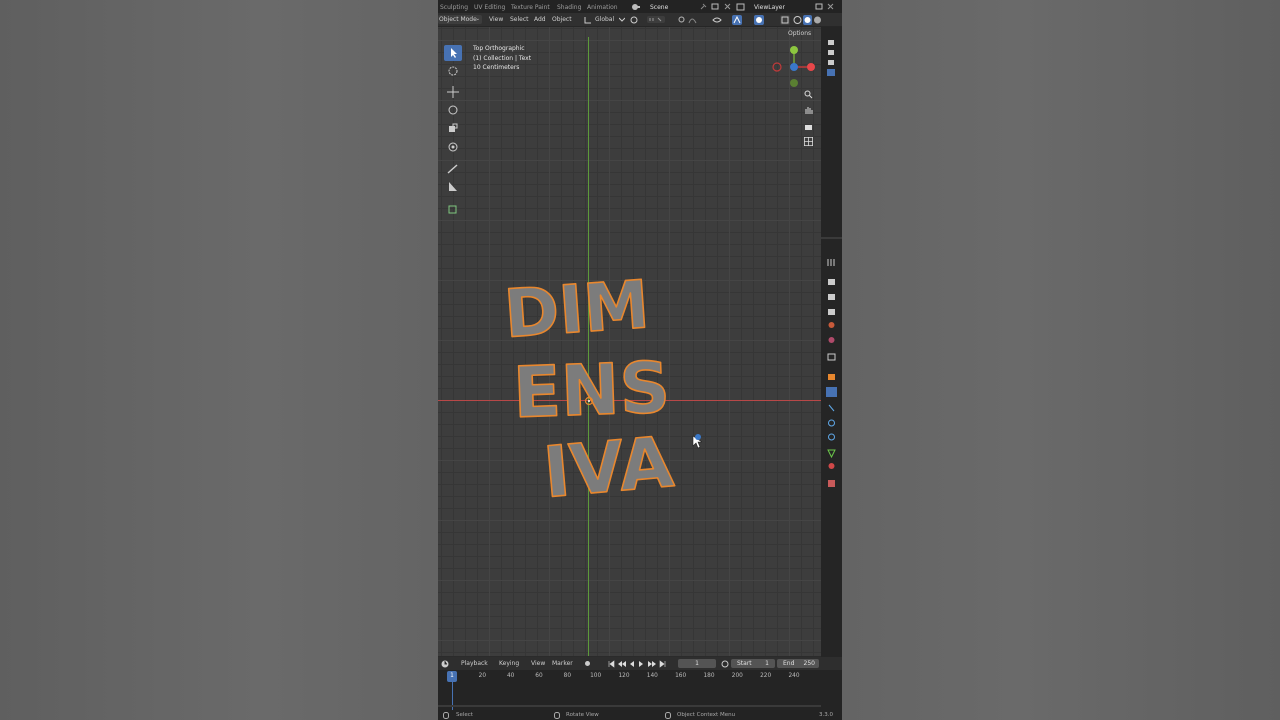 The height and width of the screenshot is (720, 1280). Describe the element at coordinates (489, 7) in the screenshot. I see `tab-uv-editing: UV Editing` at that location.